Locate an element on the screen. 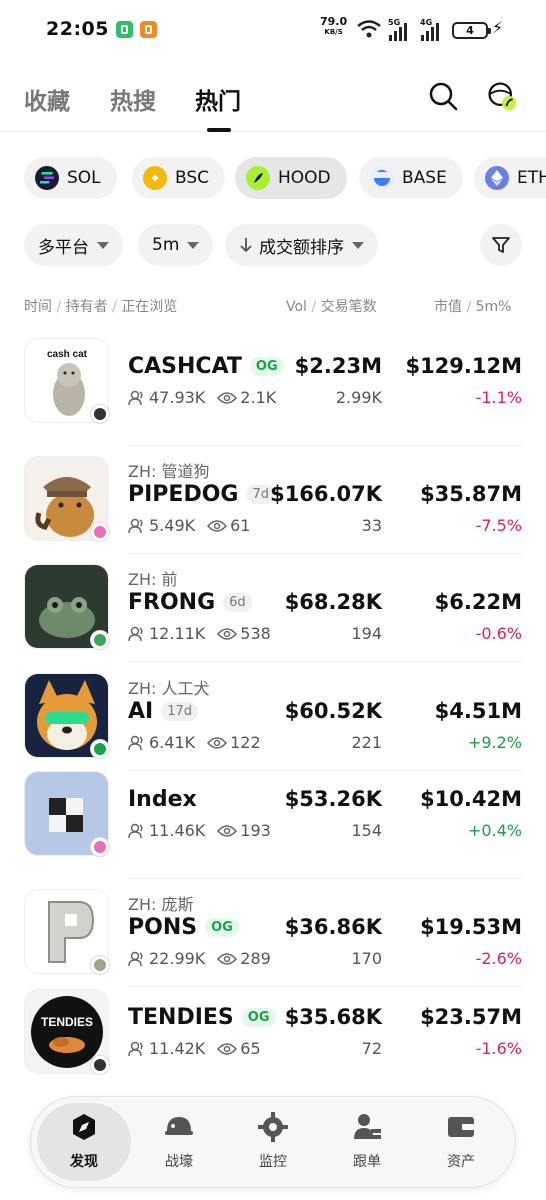  token-tag: 17d is located at coordinates (180, 711).